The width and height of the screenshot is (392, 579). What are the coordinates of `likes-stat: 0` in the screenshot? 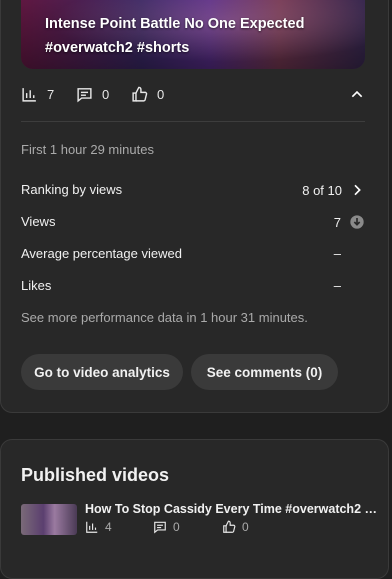 It's located at (147, 94).